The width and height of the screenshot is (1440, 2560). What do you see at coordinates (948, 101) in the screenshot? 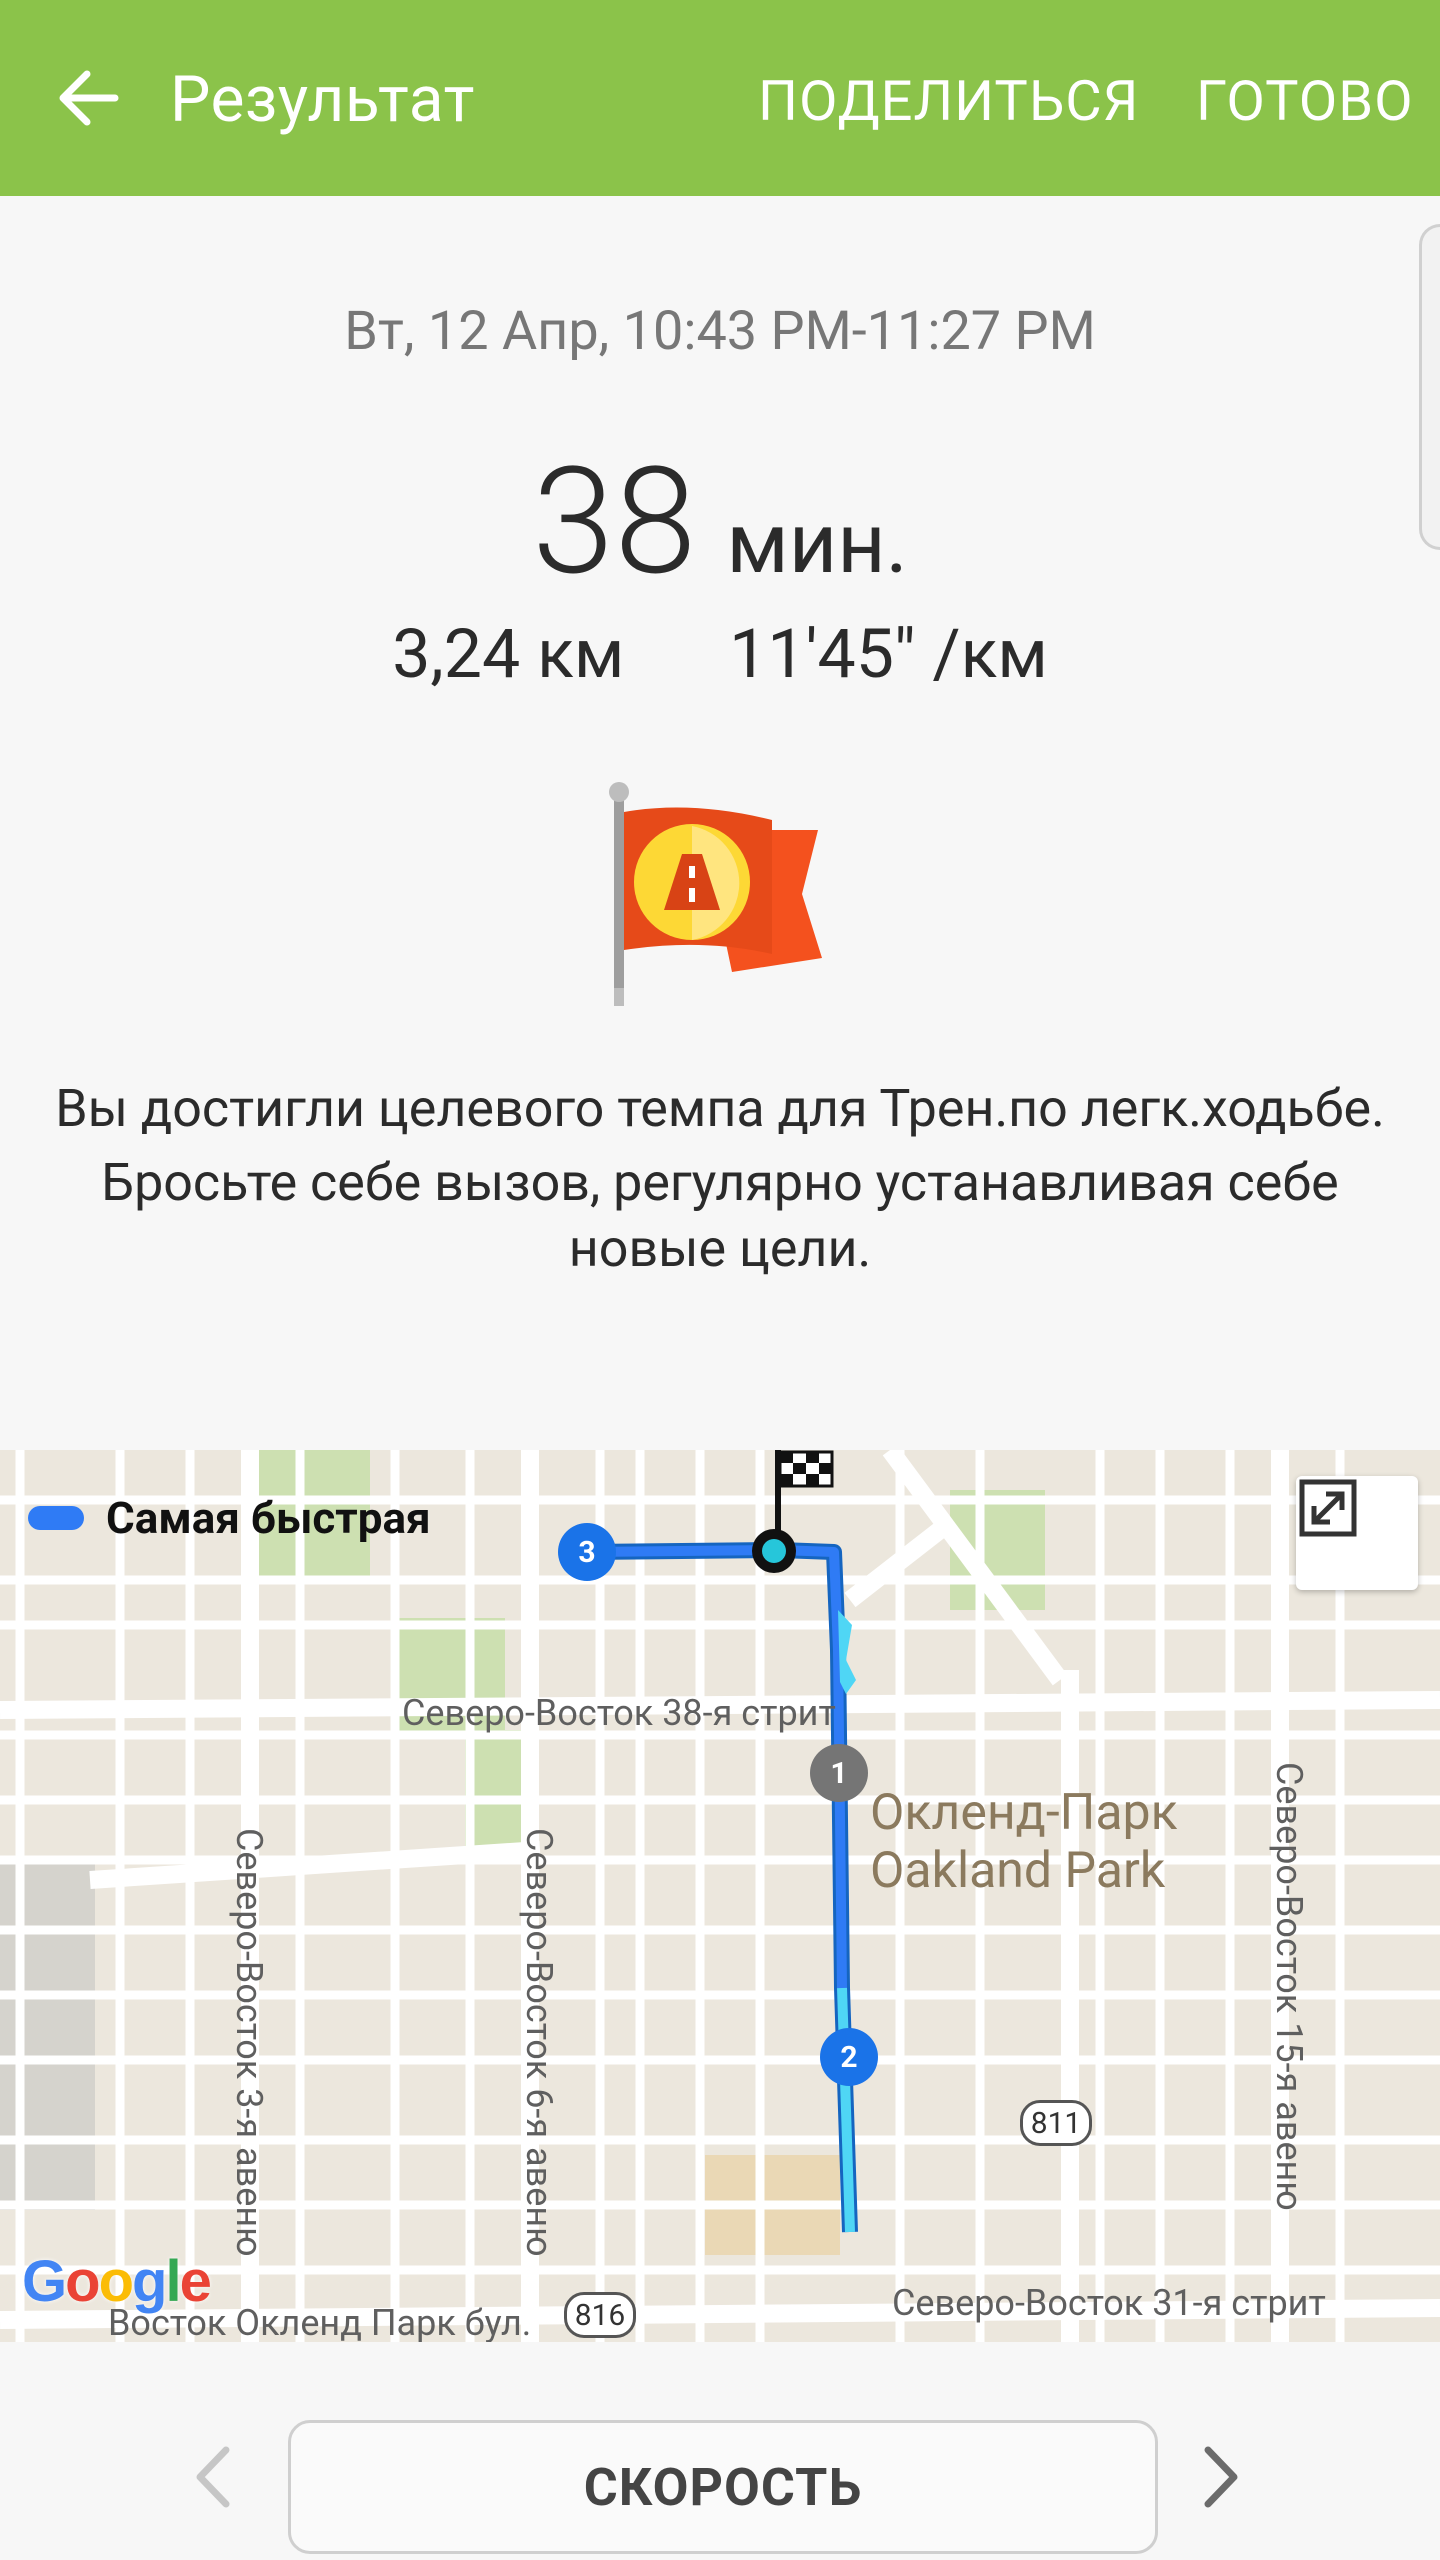
I see `share-button: ПОДЕЛИТЬСЯ` at bounding box center [948, 101].